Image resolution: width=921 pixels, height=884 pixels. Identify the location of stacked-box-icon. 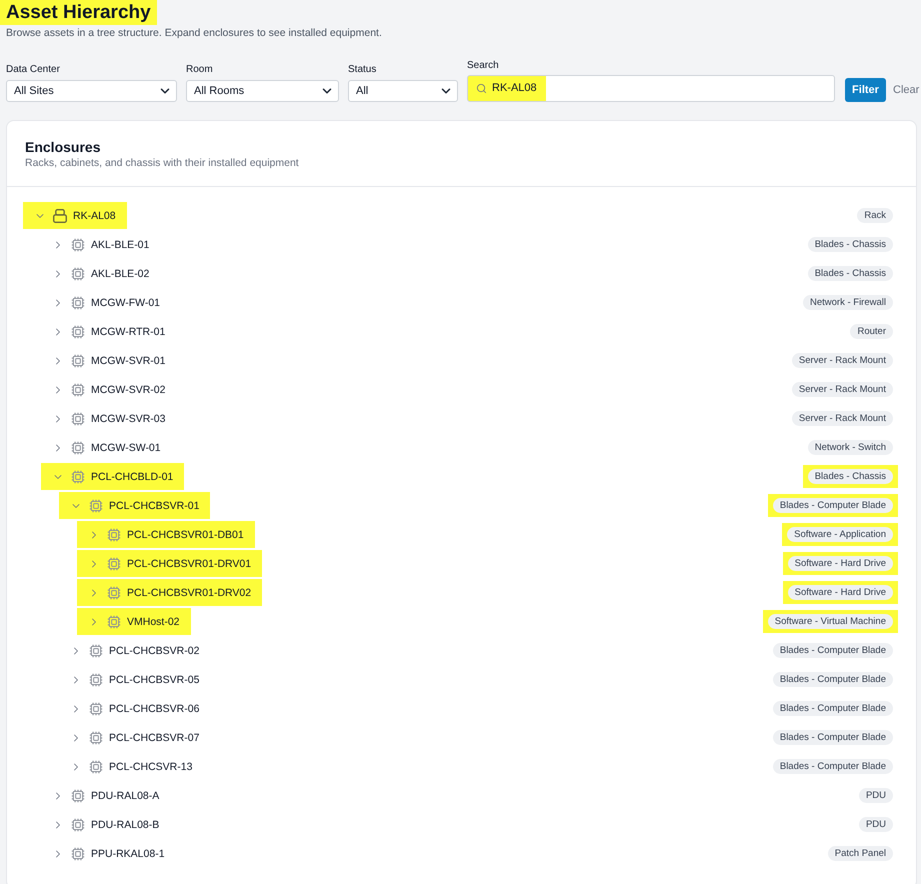
(60, 215).